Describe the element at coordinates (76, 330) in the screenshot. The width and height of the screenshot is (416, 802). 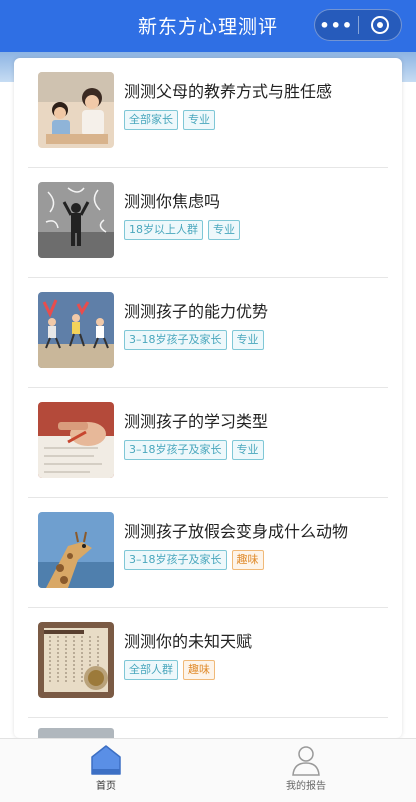
I see `kids-jumping-photo` at that location.